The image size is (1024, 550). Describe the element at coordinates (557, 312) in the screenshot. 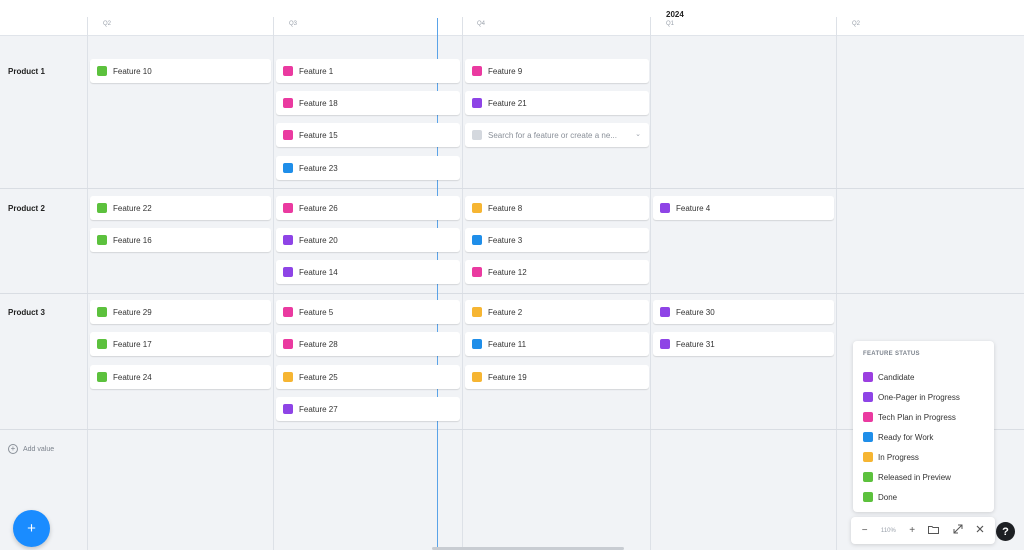

I see `feature-card: Feature 2` at that location.